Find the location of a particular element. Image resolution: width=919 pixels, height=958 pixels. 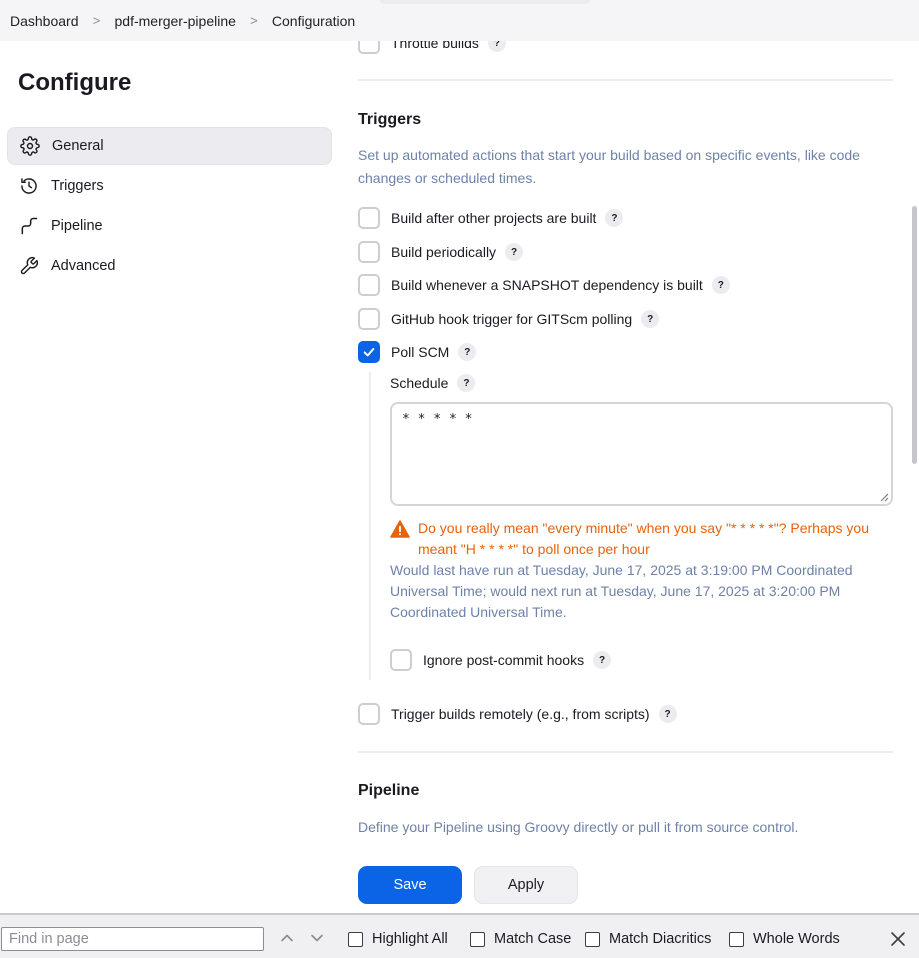

find-option-label: Whole Words is located at coordinates (796, 939).